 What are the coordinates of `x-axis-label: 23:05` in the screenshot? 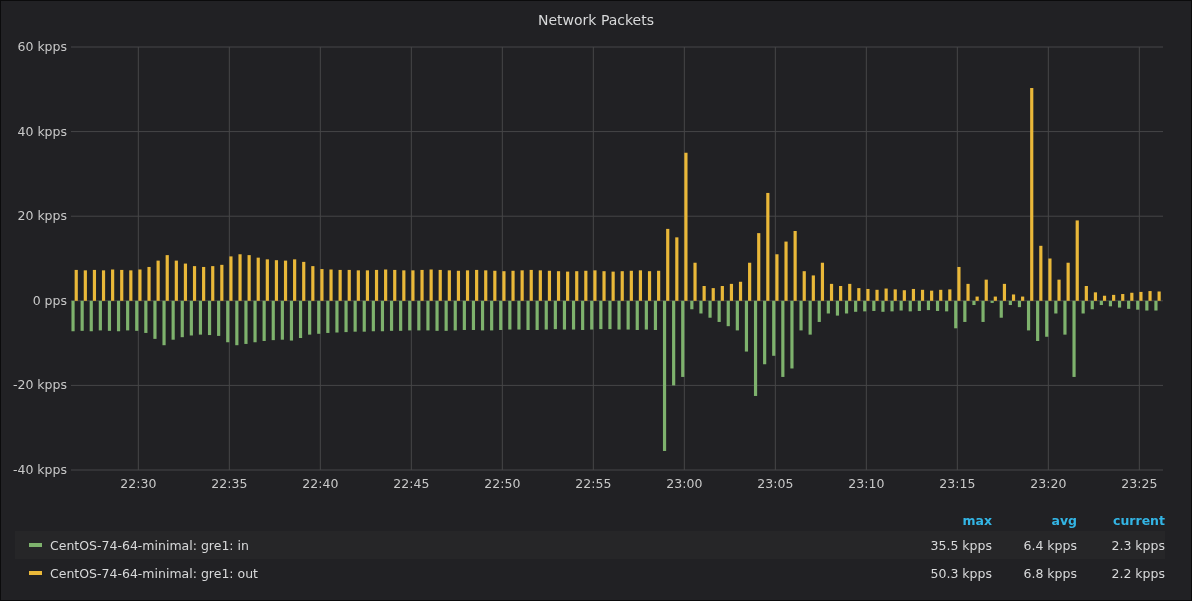 It's located at (775, 483).